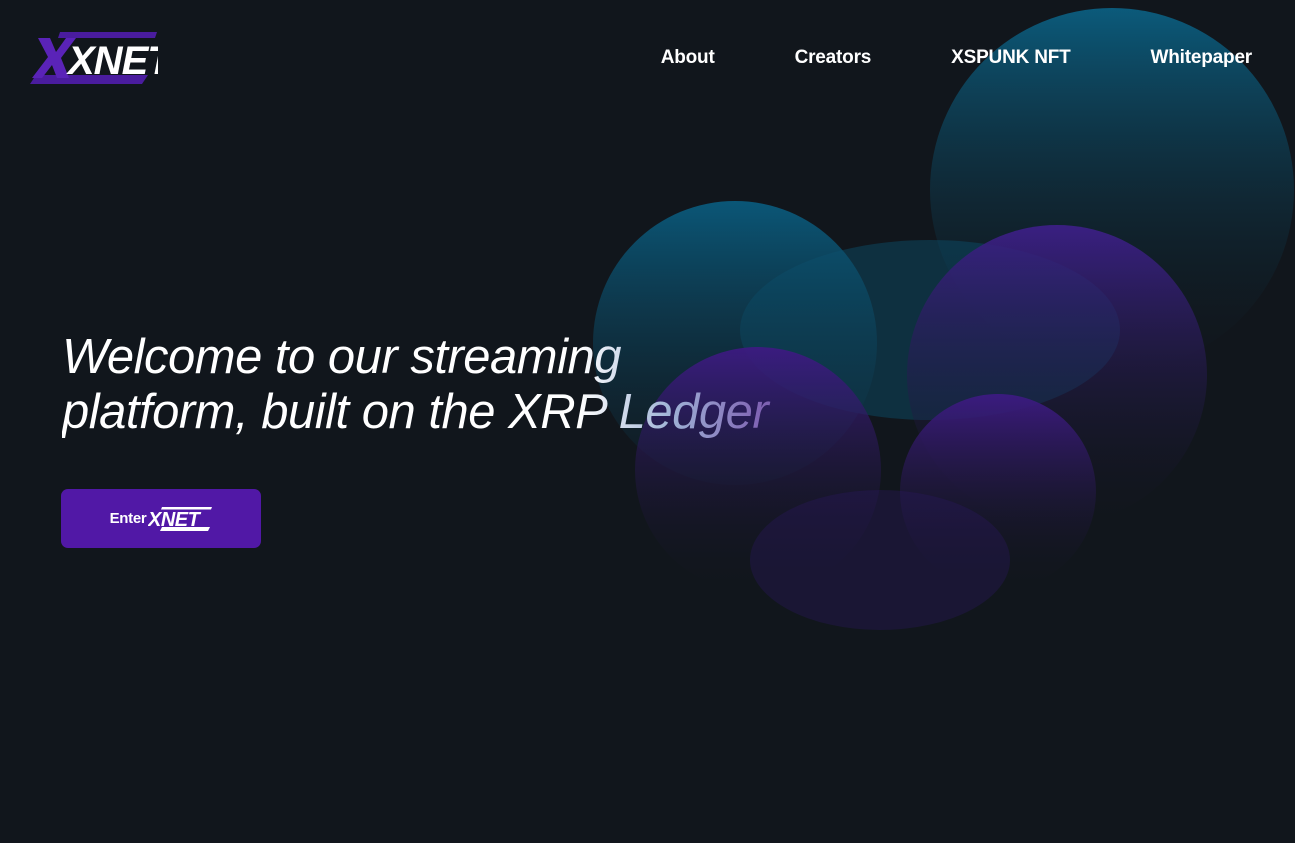  Describe the element at coordinates (833, 58) in the screenshot. I see `nav-creators: Creators` at that location.